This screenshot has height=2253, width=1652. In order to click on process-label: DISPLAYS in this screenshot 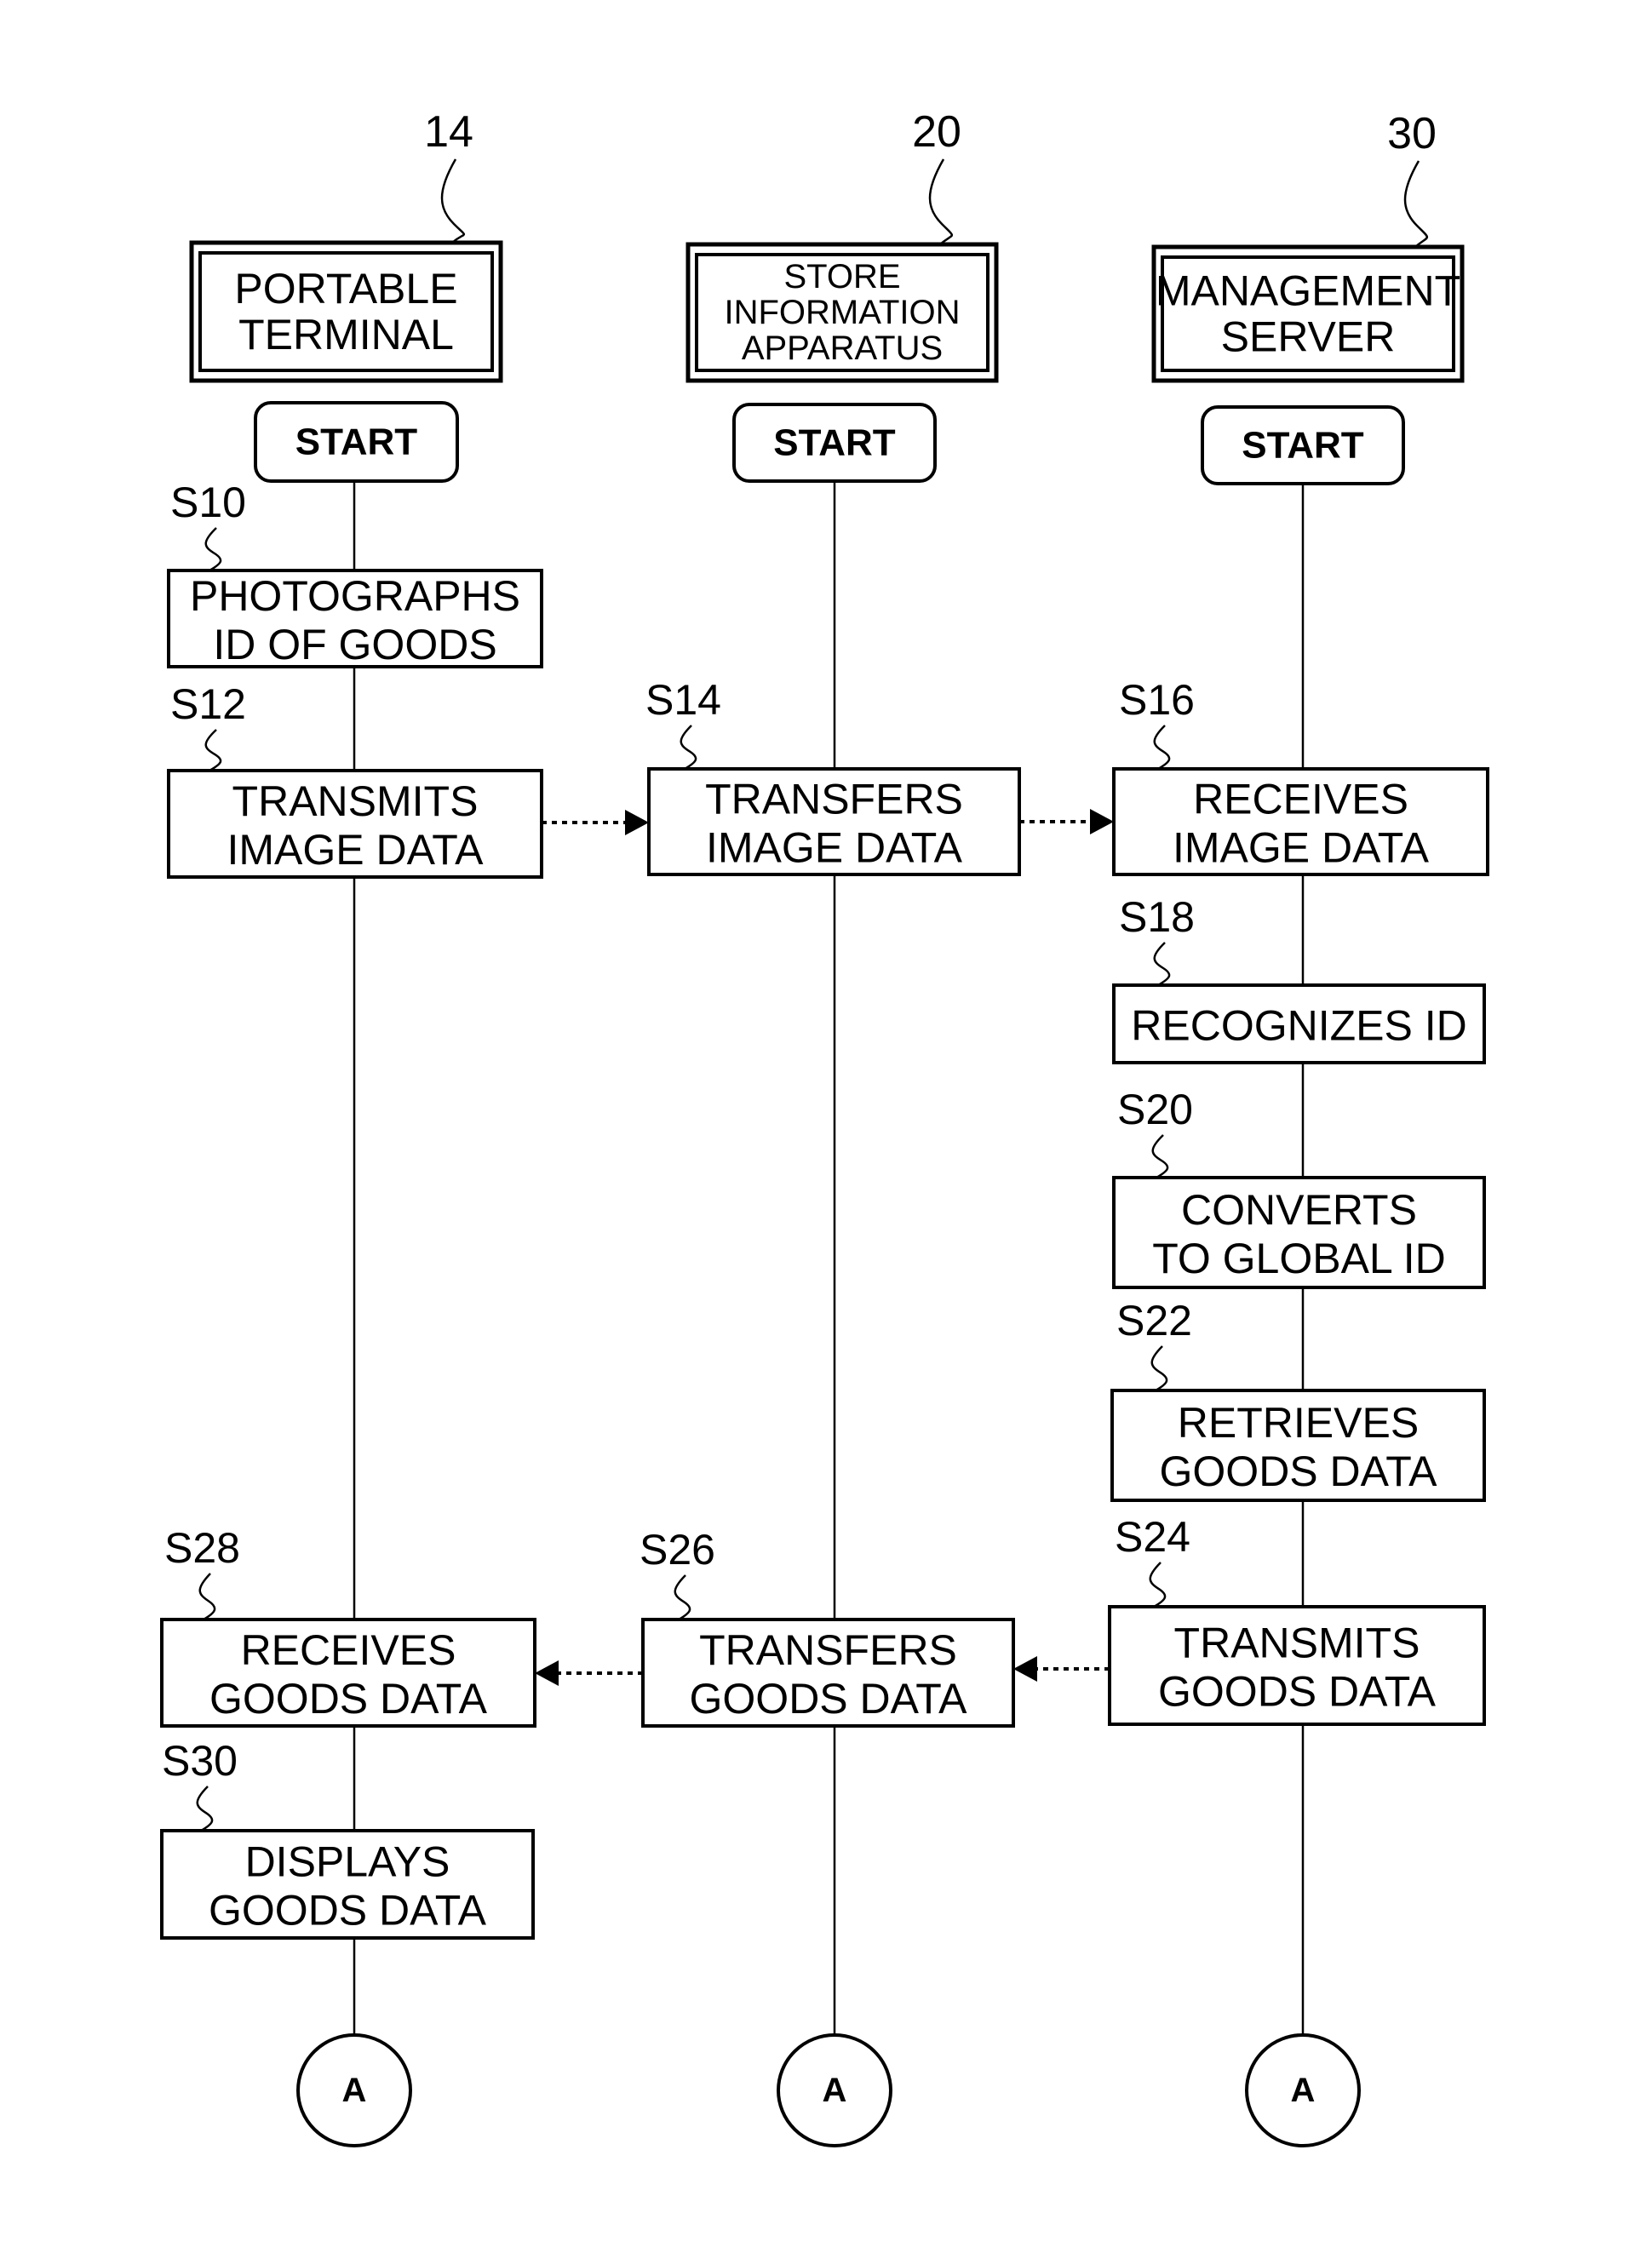, I will do `click(347, 1862)`.